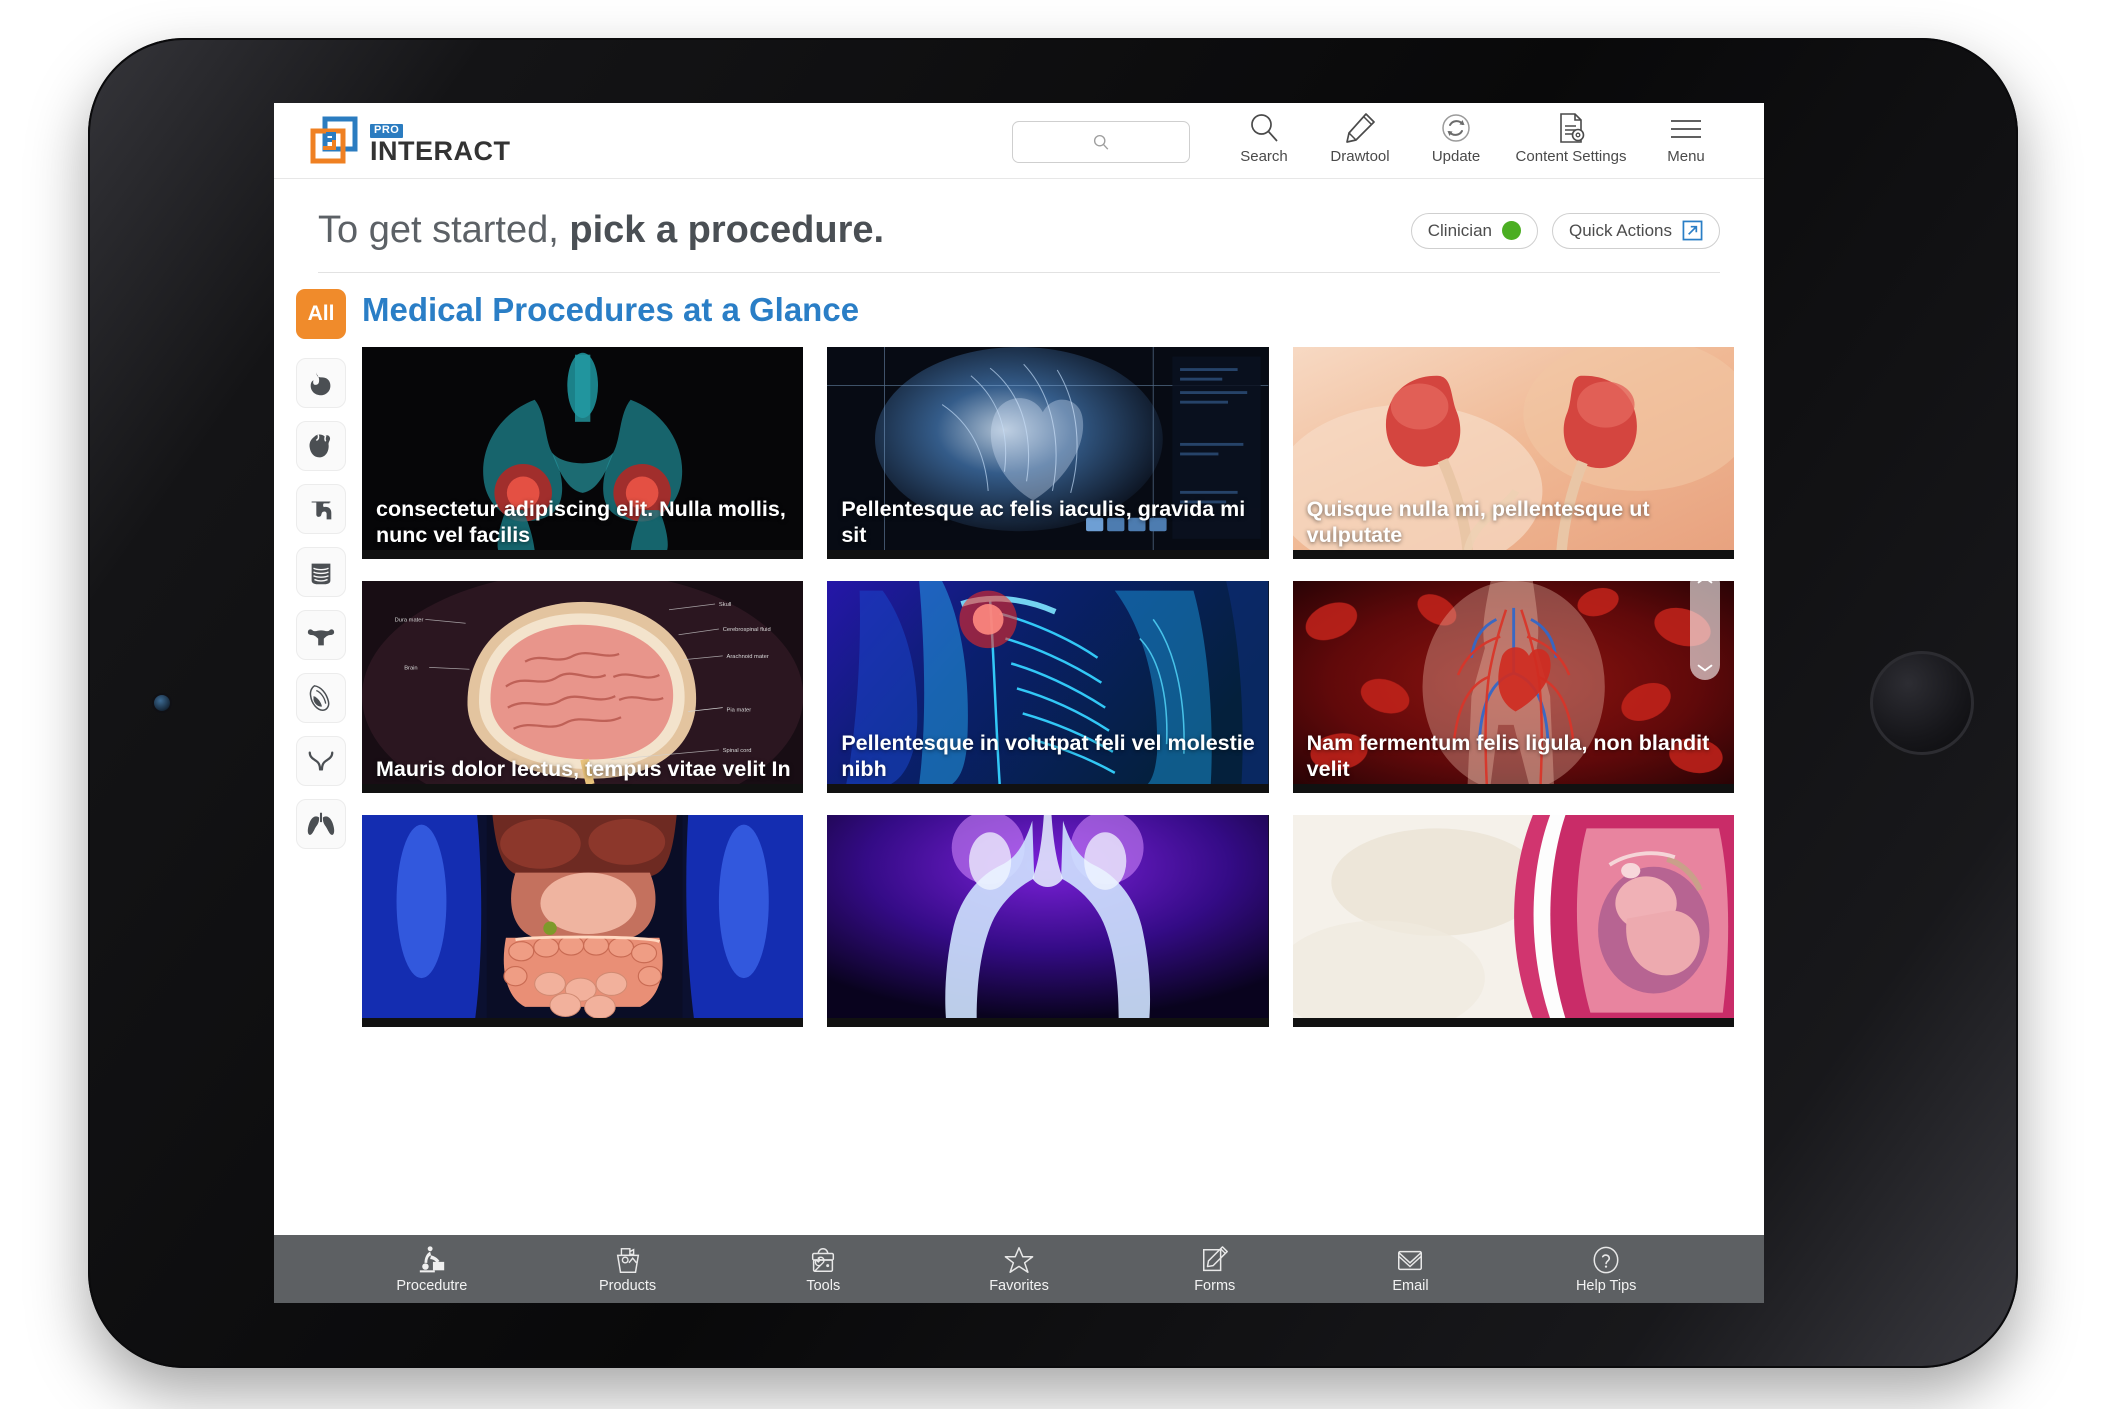 This screenshot has width=2106, height=1409. Describe the element at coordinates (627, 1286) in the screenshot. I see `nav-label-products: Products` at that location.